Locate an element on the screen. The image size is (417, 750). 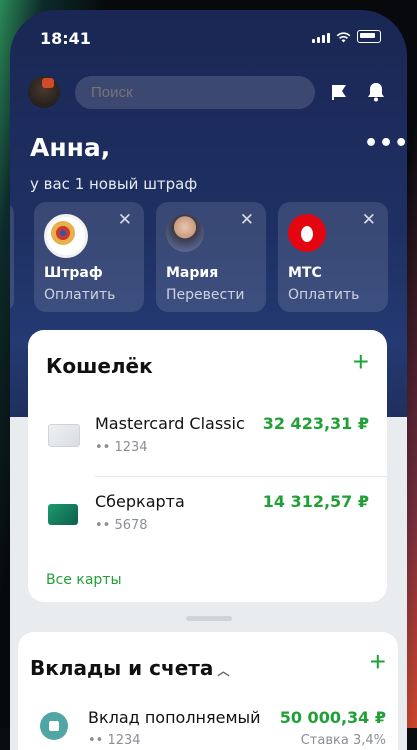
story-maria: ✕ Мария Перевести is located at coordinates (211, 257).